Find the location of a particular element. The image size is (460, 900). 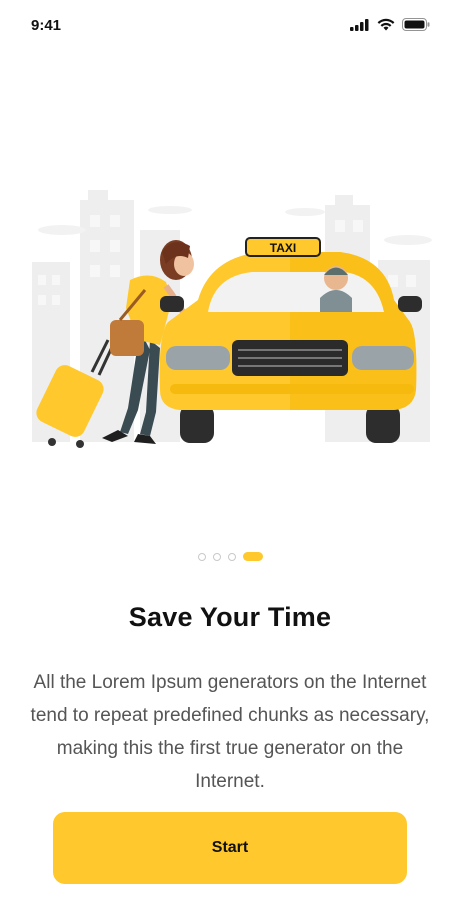

pager-dot-4-active is located at coordinates (252, 556).